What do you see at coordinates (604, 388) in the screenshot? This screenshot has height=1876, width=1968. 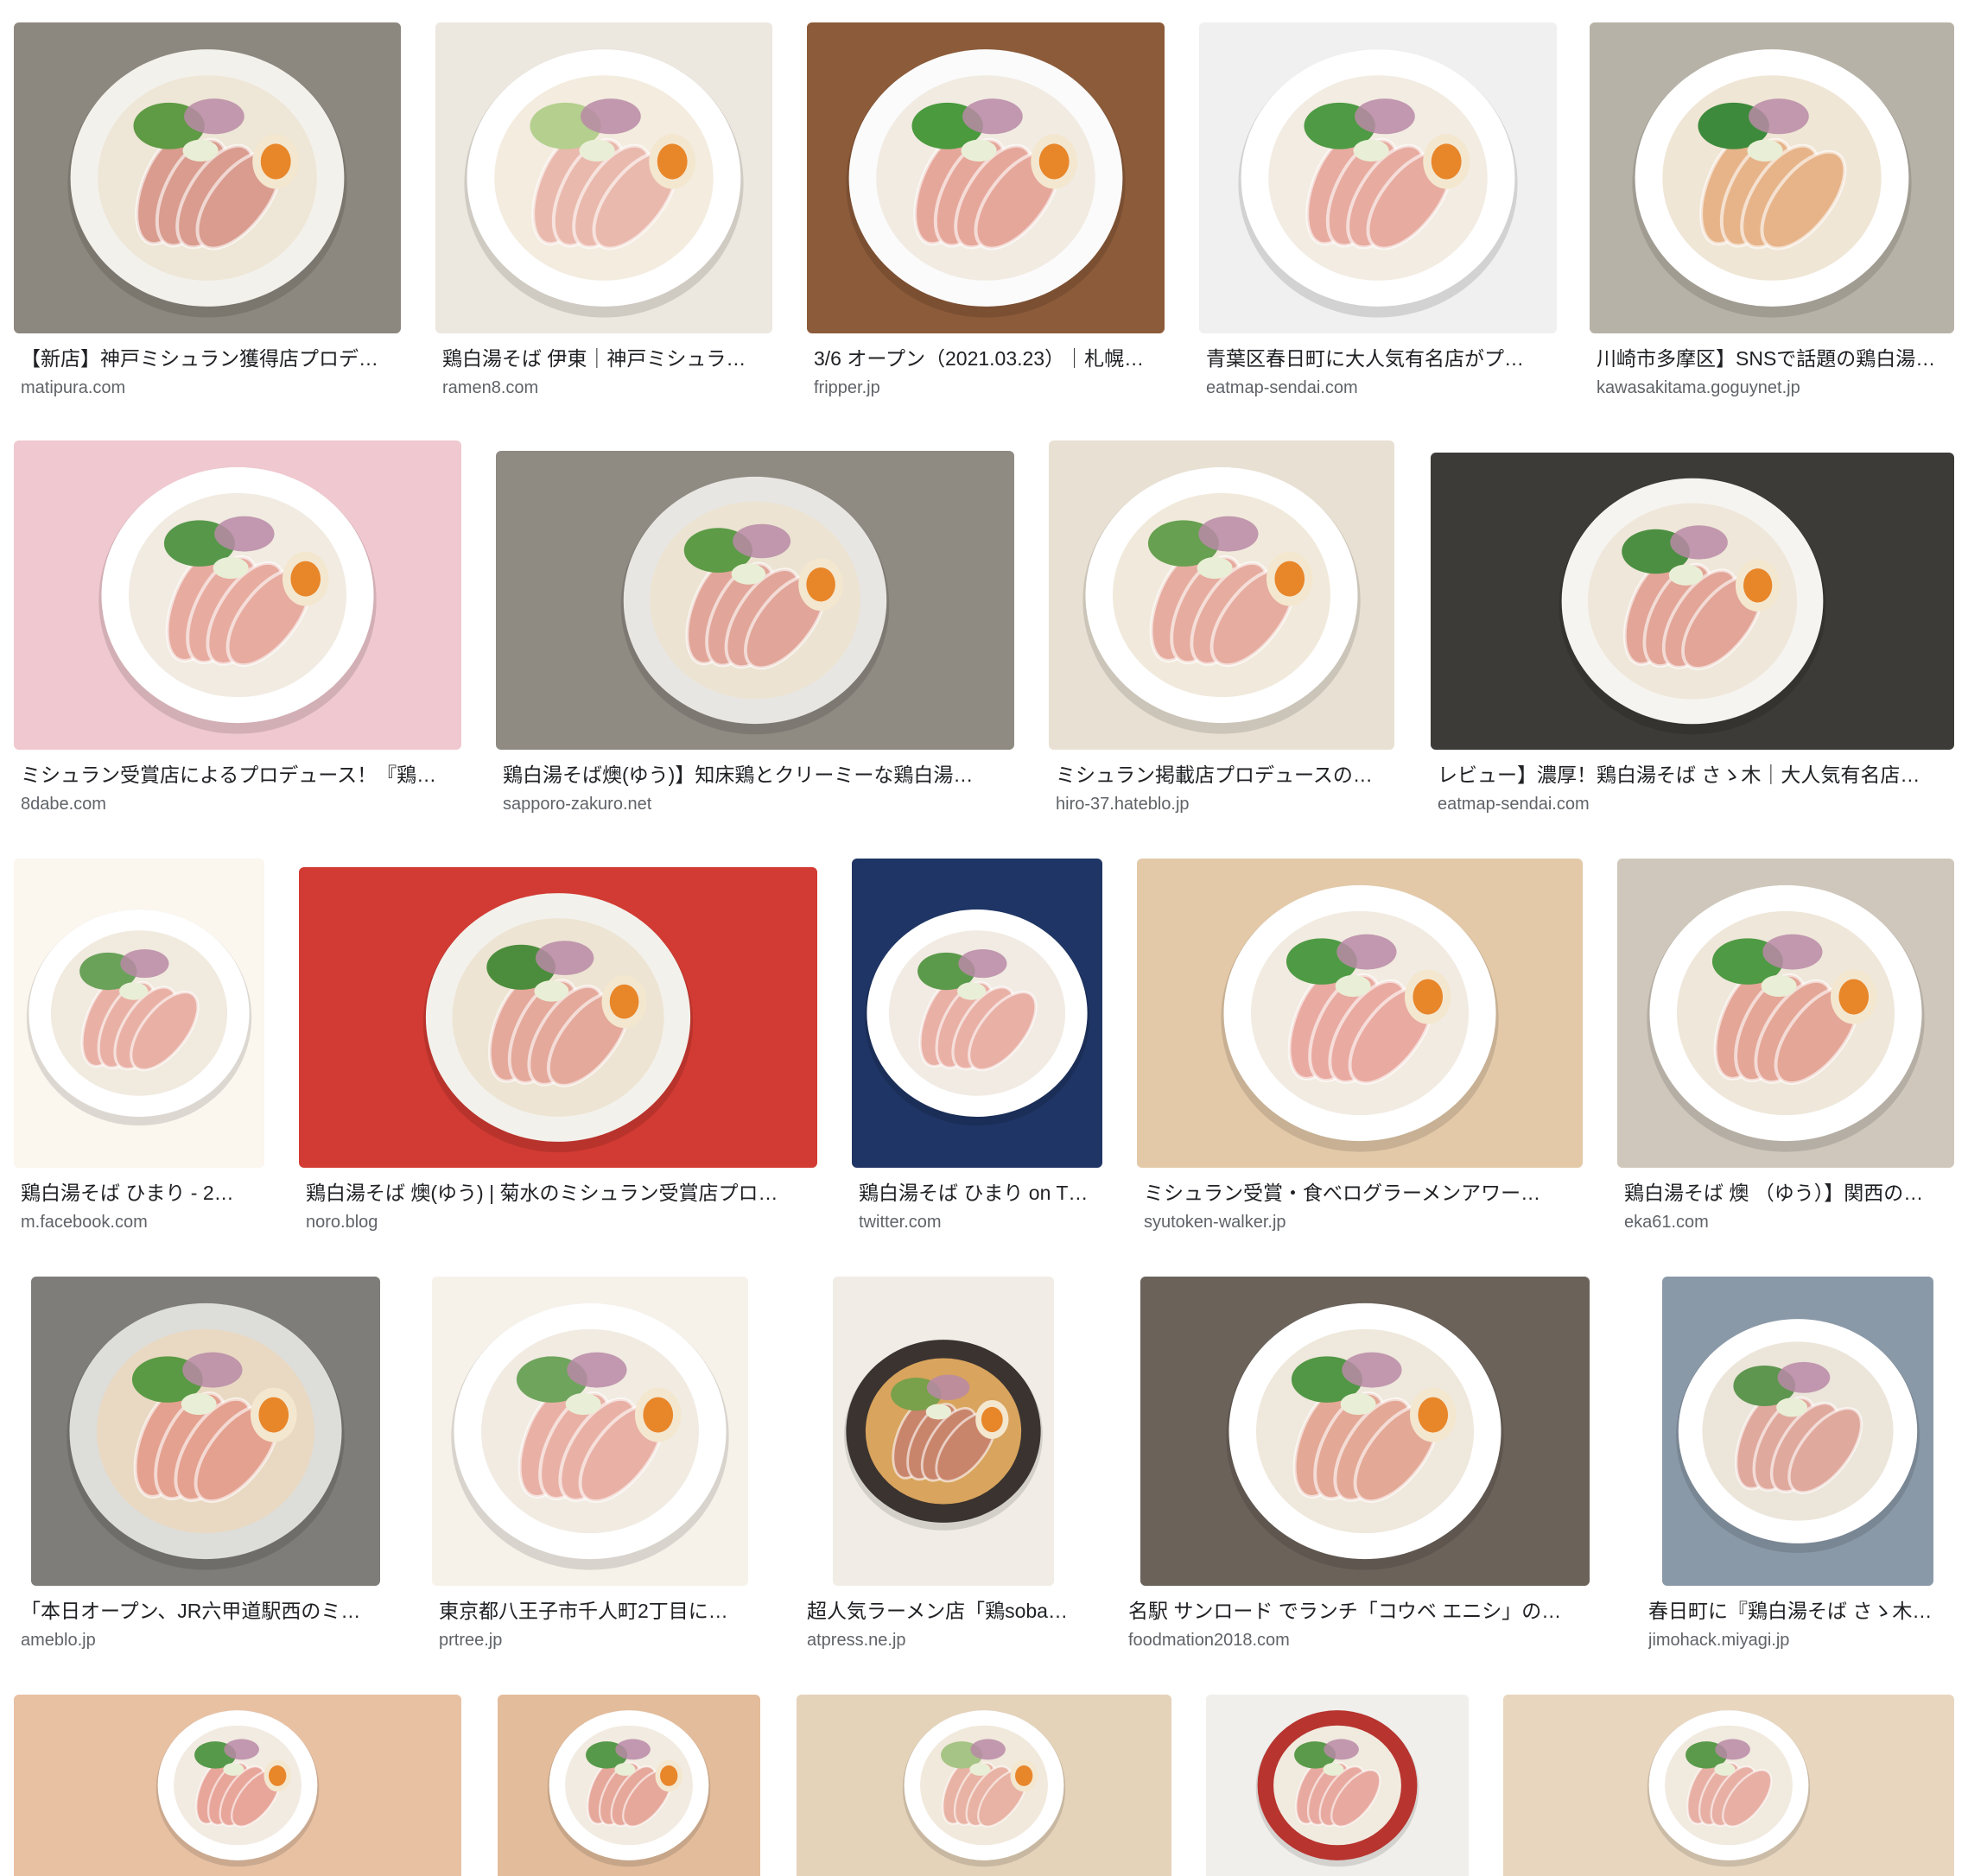 I see `result-source: ramen8.com` at bounding box center [604, 388].